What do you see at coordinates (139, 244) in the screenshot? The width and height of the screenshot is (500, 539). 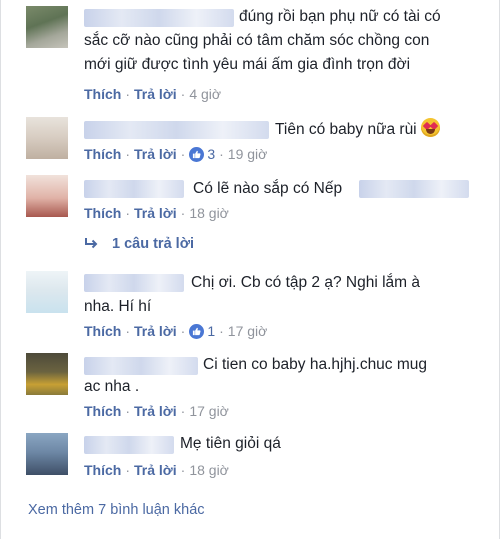 I see `view-replies-link: 1 câu trả lời` at bounding box center [139, 244].